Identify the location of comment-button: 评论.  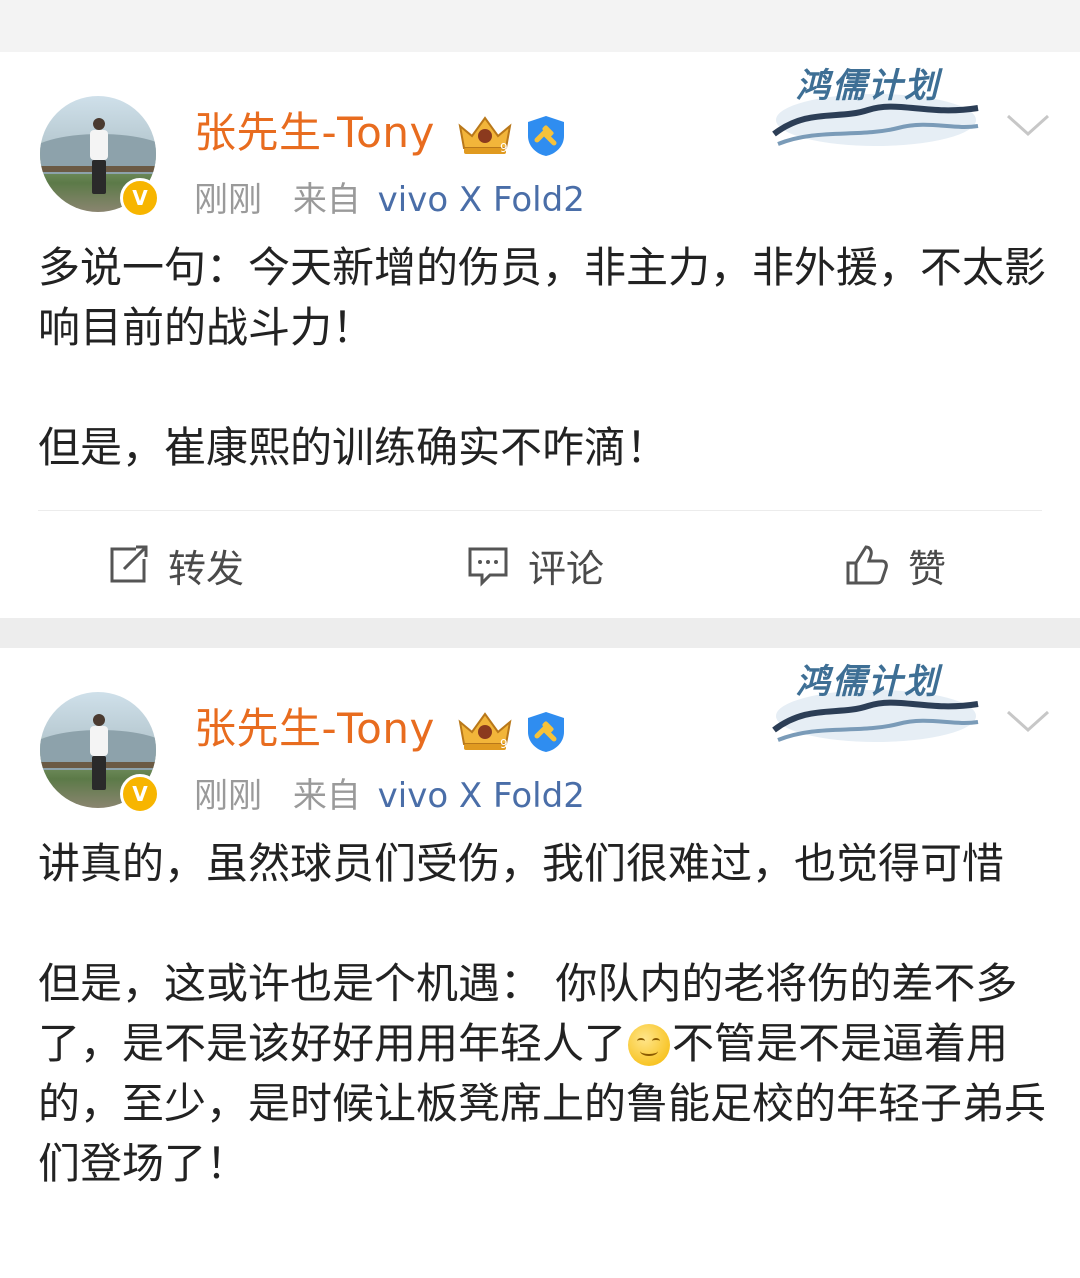
(535, 565).